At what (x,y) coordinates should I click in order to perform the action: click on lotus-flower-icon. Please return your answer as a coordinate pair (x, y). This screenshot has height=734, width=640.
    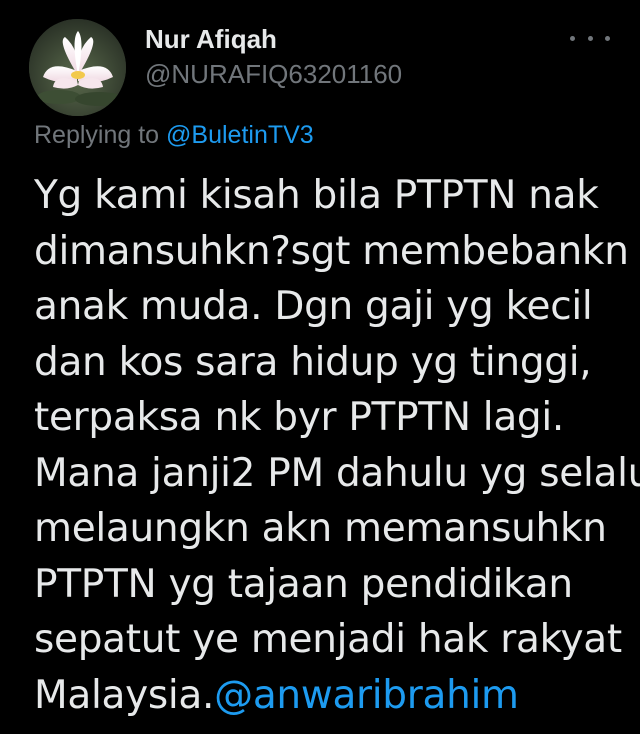
    Looking at the image, I should click on (77, 67).